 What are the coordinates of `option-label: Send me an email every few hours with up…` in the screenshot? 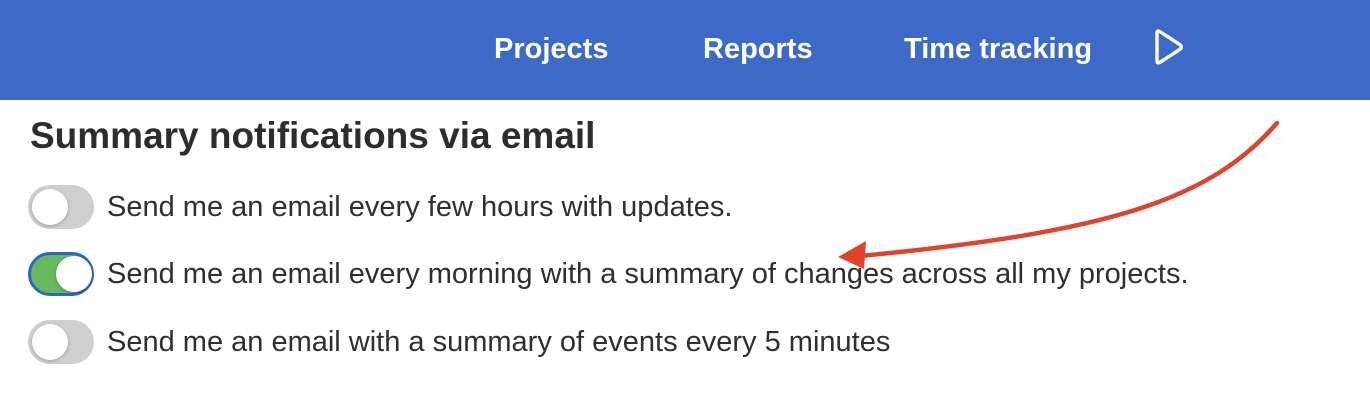 It's located at (420, 206).